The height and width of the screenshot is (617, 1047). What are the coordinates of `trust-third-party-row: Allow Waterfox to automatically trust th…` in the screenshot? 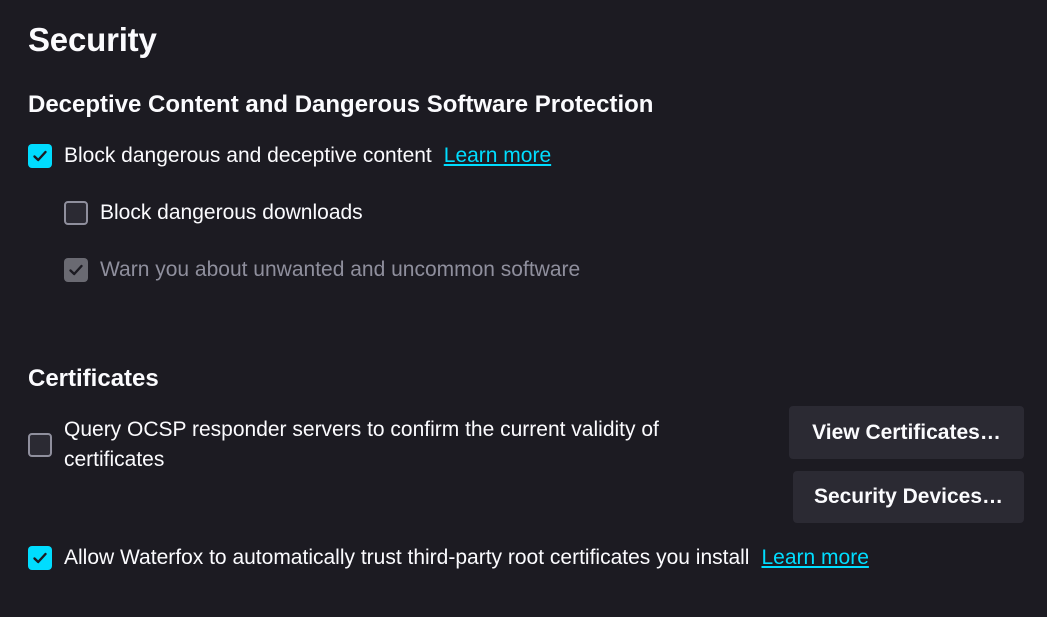 It's located at (448, 558).